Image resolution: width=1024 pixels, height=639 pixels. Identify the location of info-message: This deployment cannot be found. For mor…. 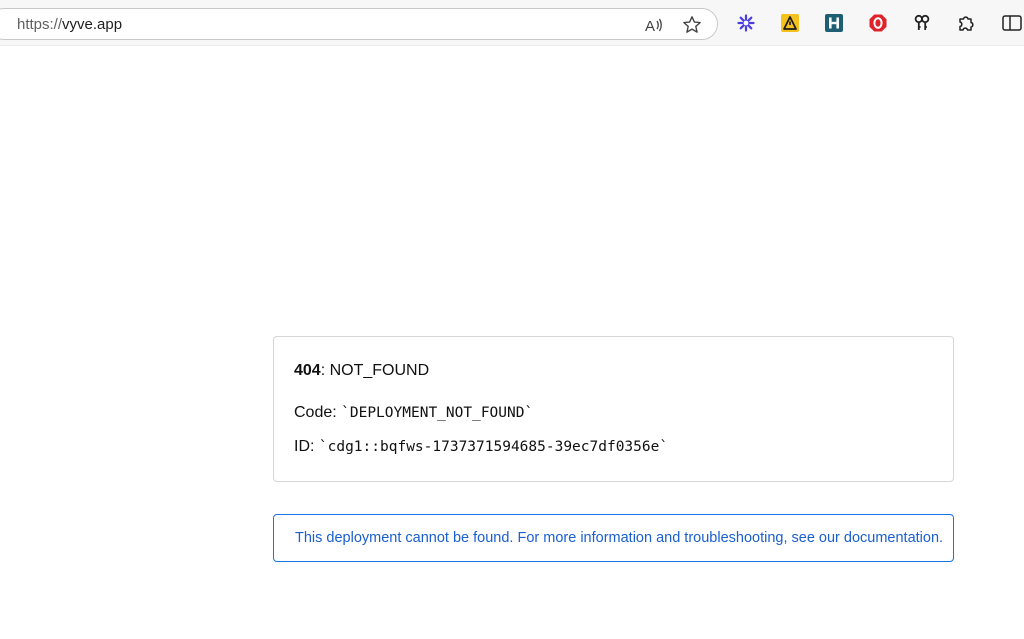
(619, 538).